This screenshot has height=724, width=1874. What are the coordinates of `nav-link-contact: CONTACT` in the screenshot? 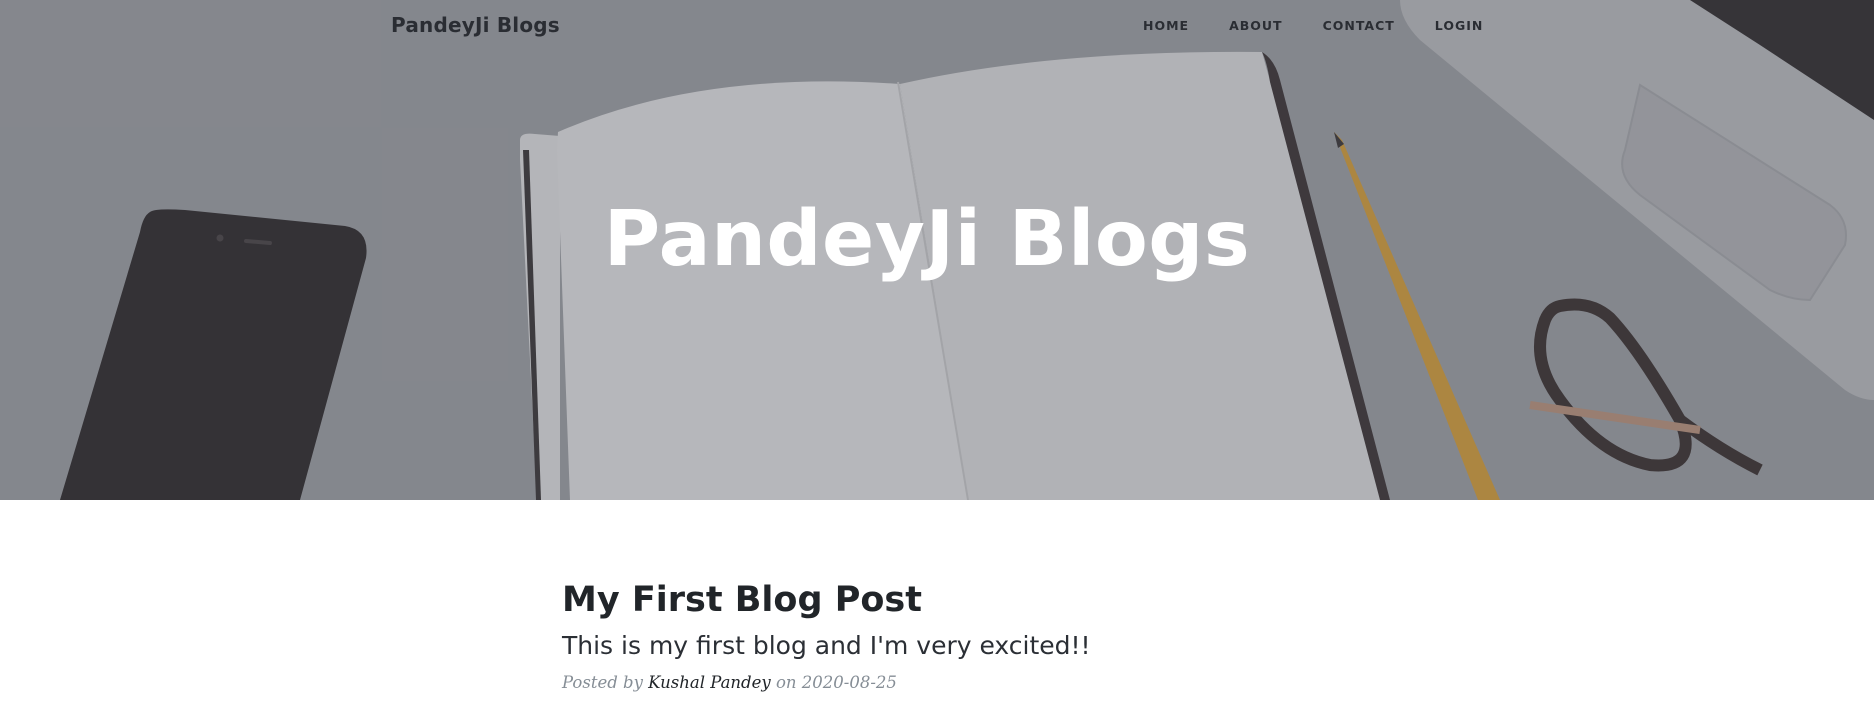 It's located at (1359, 25).